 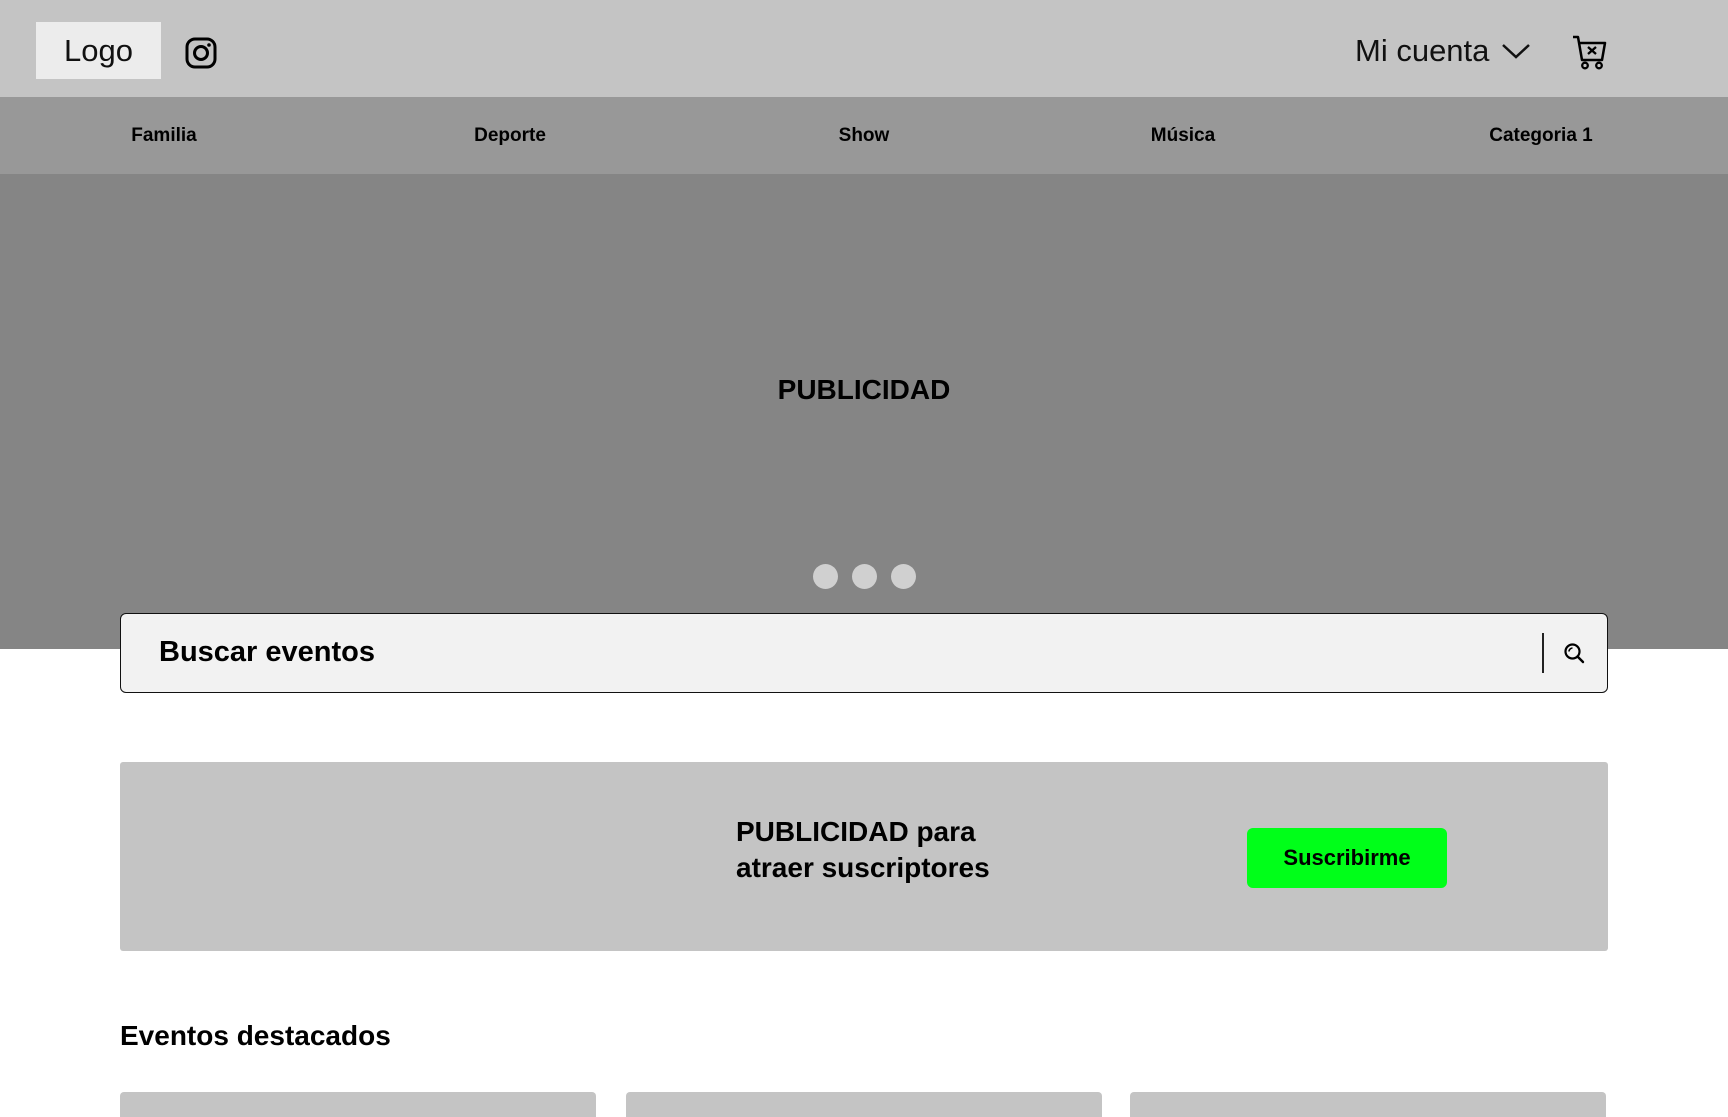 I want to click on account-label: Mi cuenta, so click(x=1422, y=50).